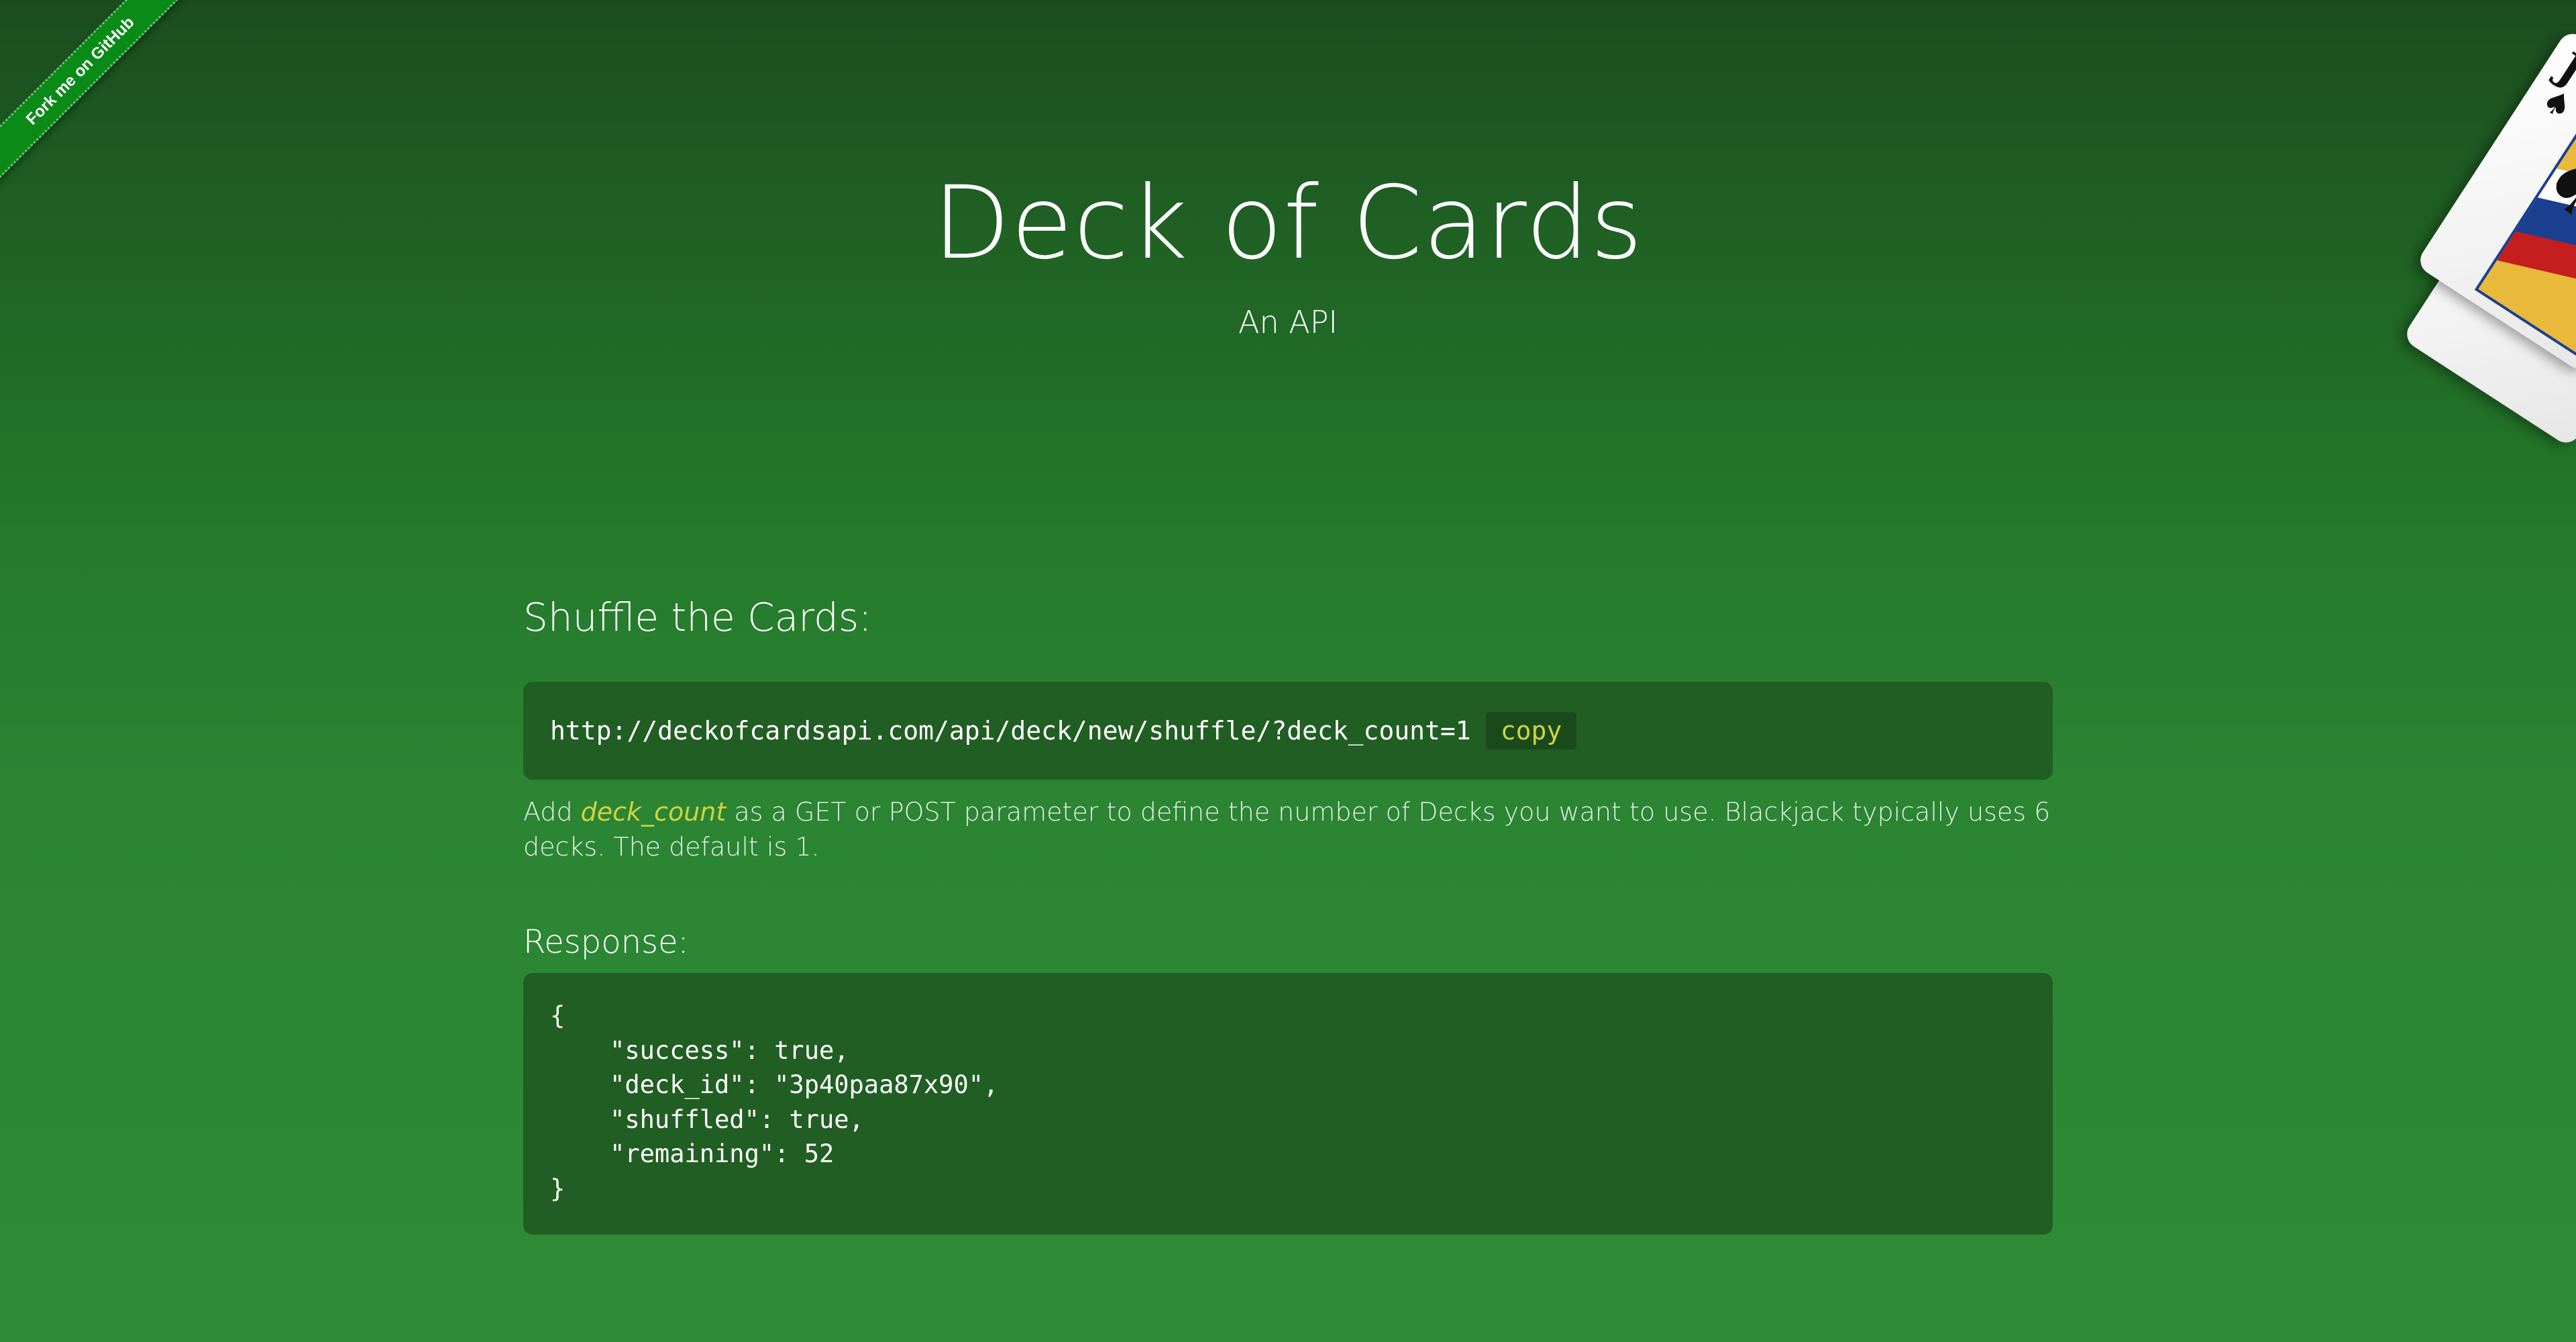 Image resolution: width=2576 pixels, height=1342 pixels. What do you see at coordinates (653, 812) in the screenshot?
I see `deck-count-param: deck_count` at bounding box center [653, 812].